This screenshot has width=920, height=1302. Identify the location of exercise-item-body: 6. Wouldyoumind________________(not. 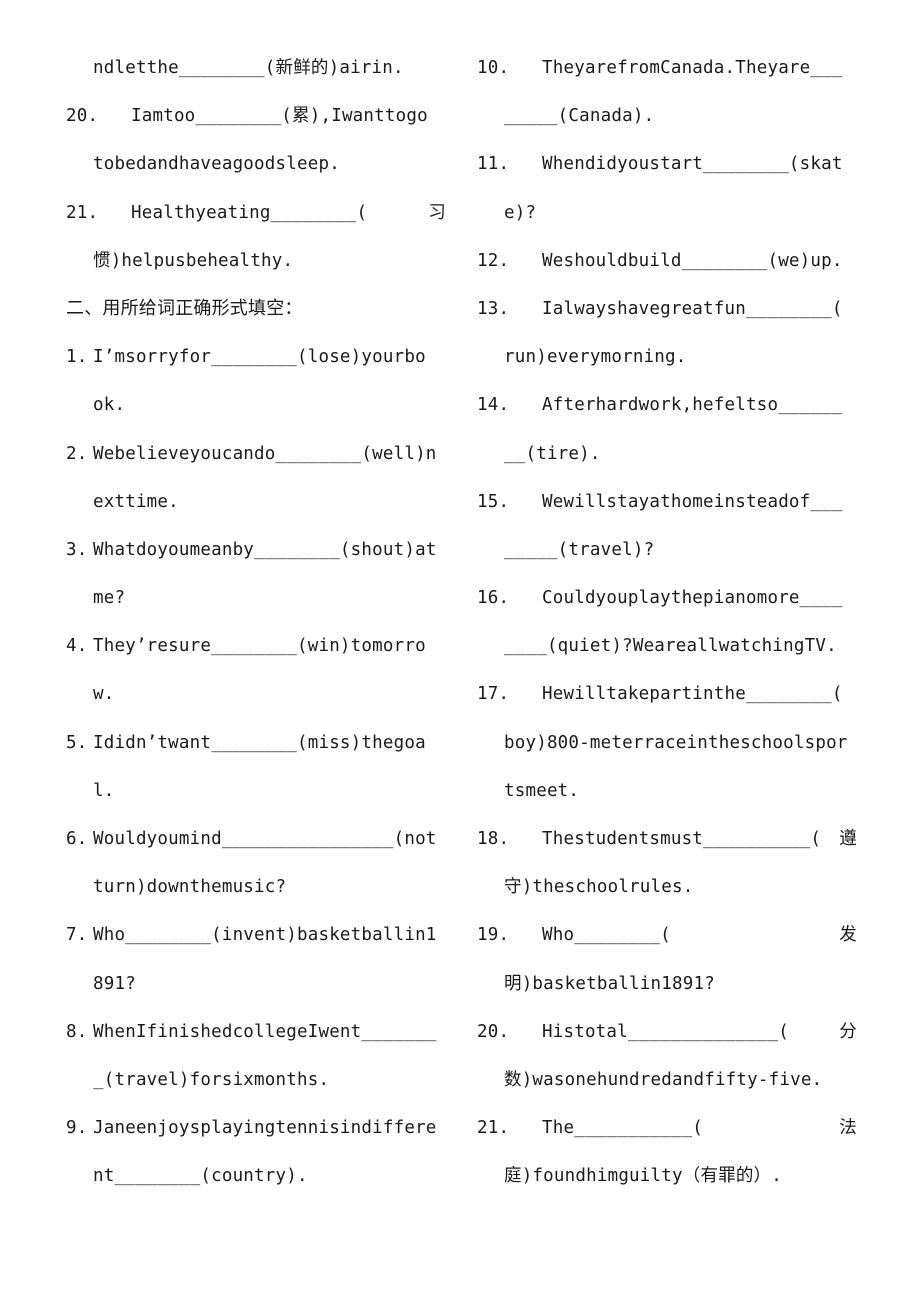
(251, 839).